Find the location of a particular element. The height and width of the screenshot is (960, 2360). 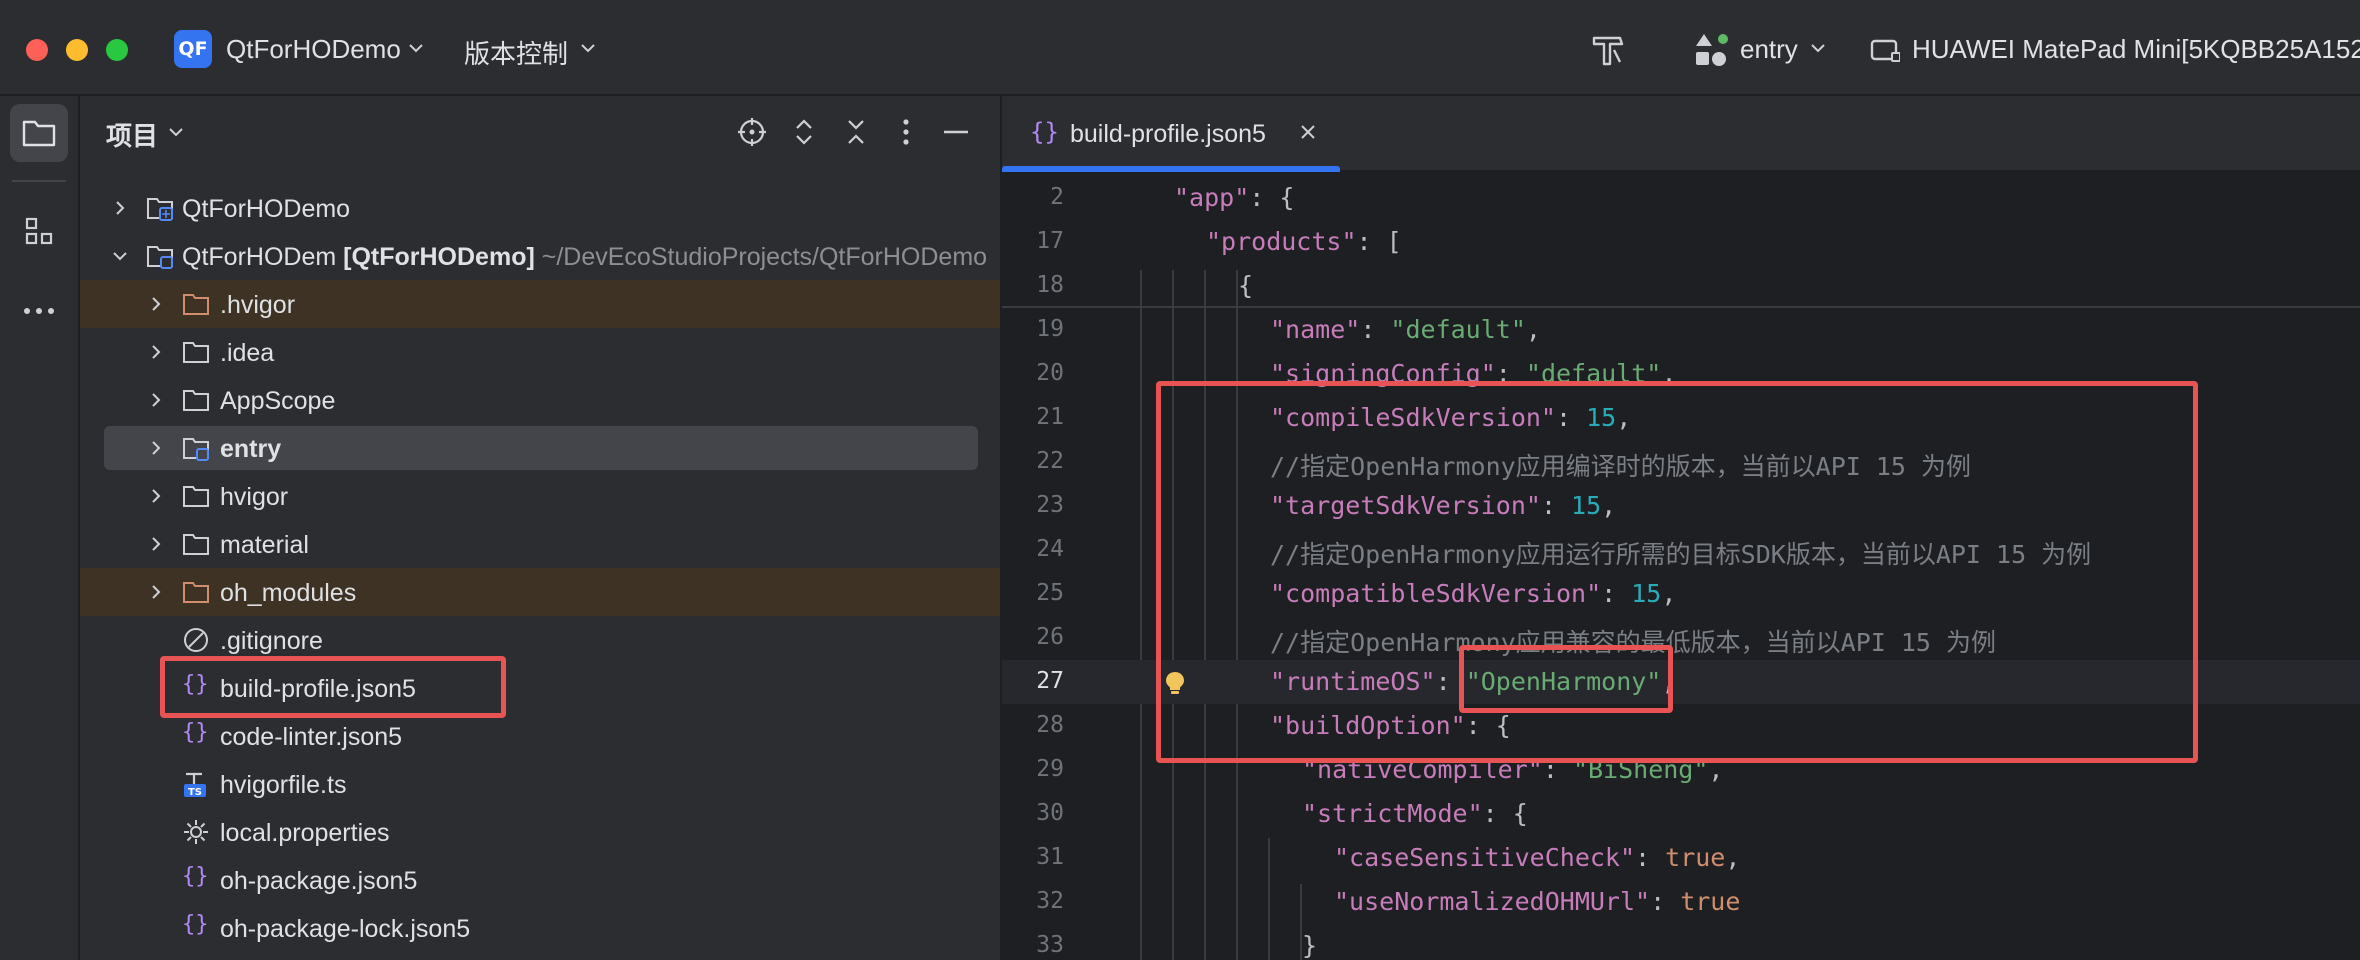

zoom-window-button is located at coordinates (117, 50).